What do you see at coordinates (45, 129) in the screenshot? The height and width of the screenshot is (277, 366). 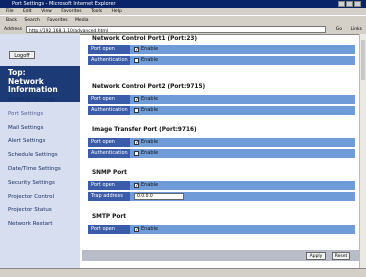 I see `sidebar-item-mail-settings: Mail Settings` at bounding box center [45, 129].